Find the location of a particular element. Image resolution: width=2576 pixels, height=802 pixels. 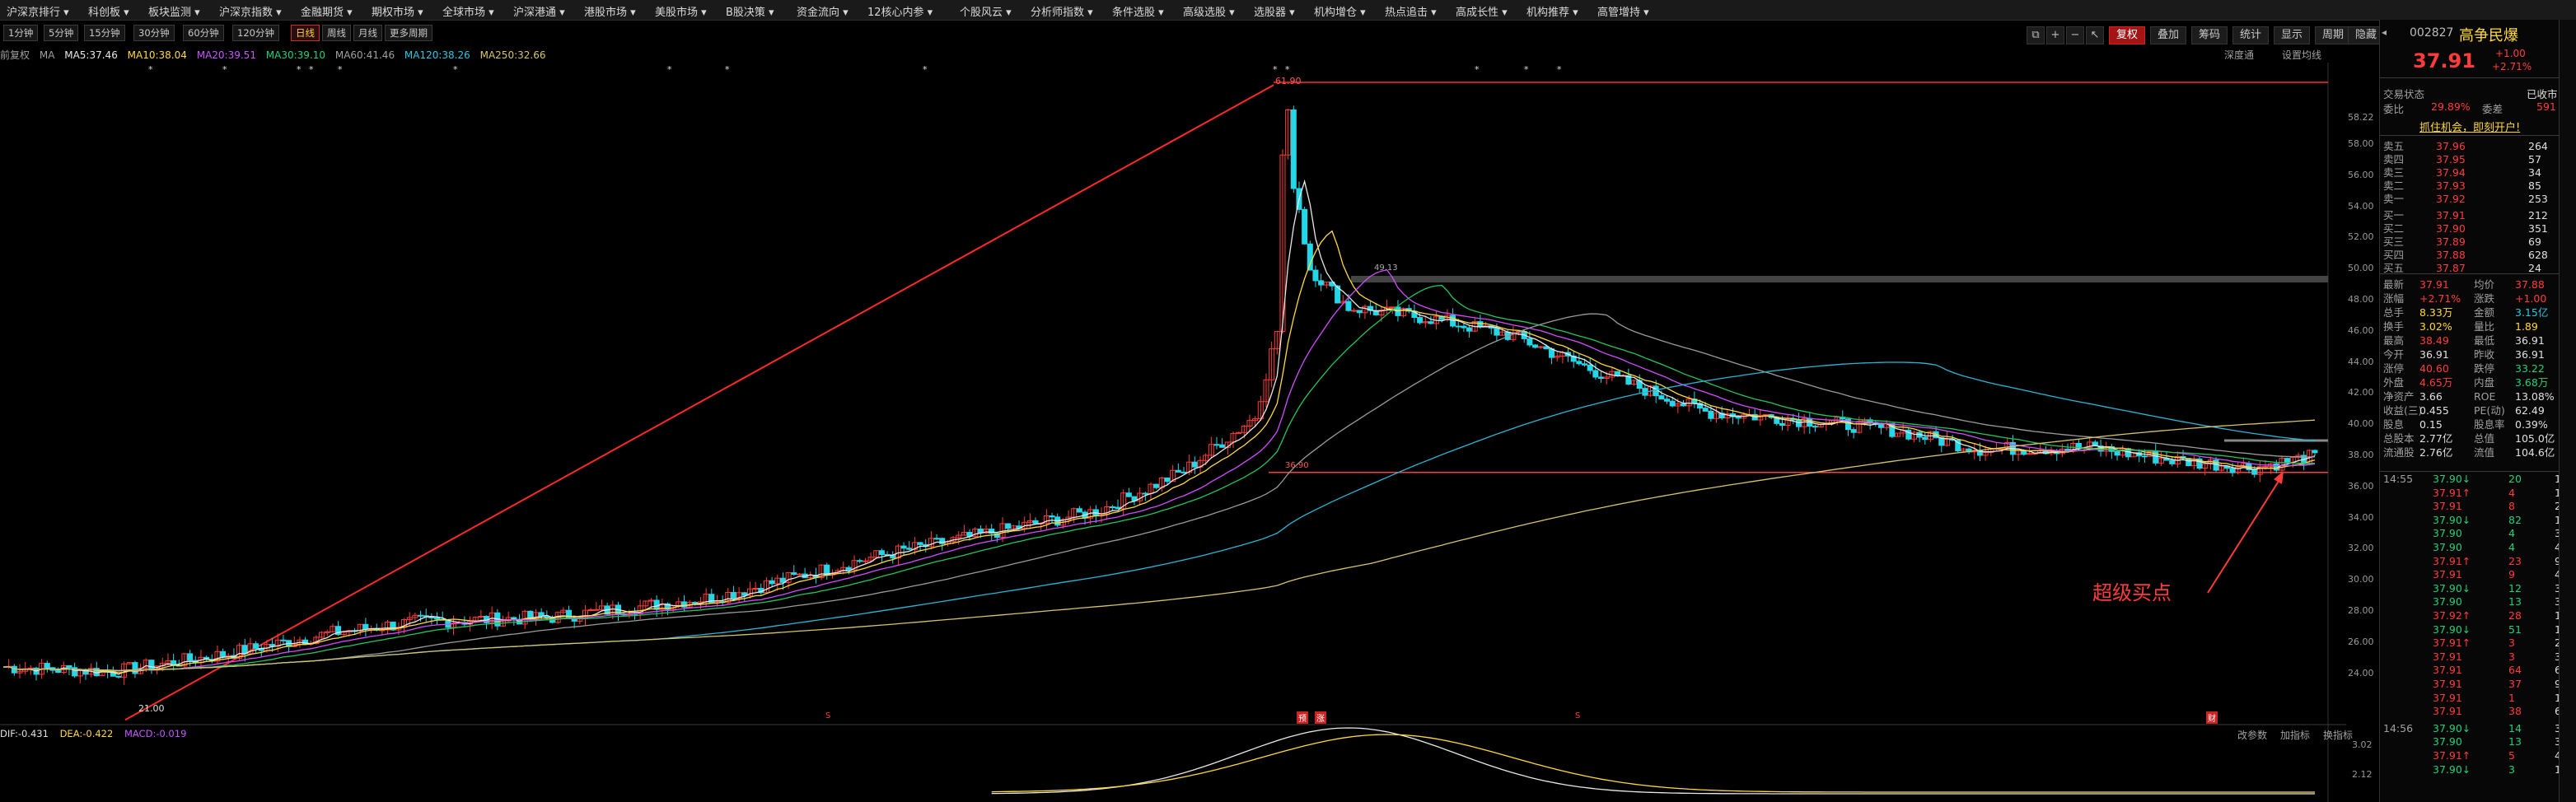

period-button: 5分钟 is located at coordinates (61, 33).